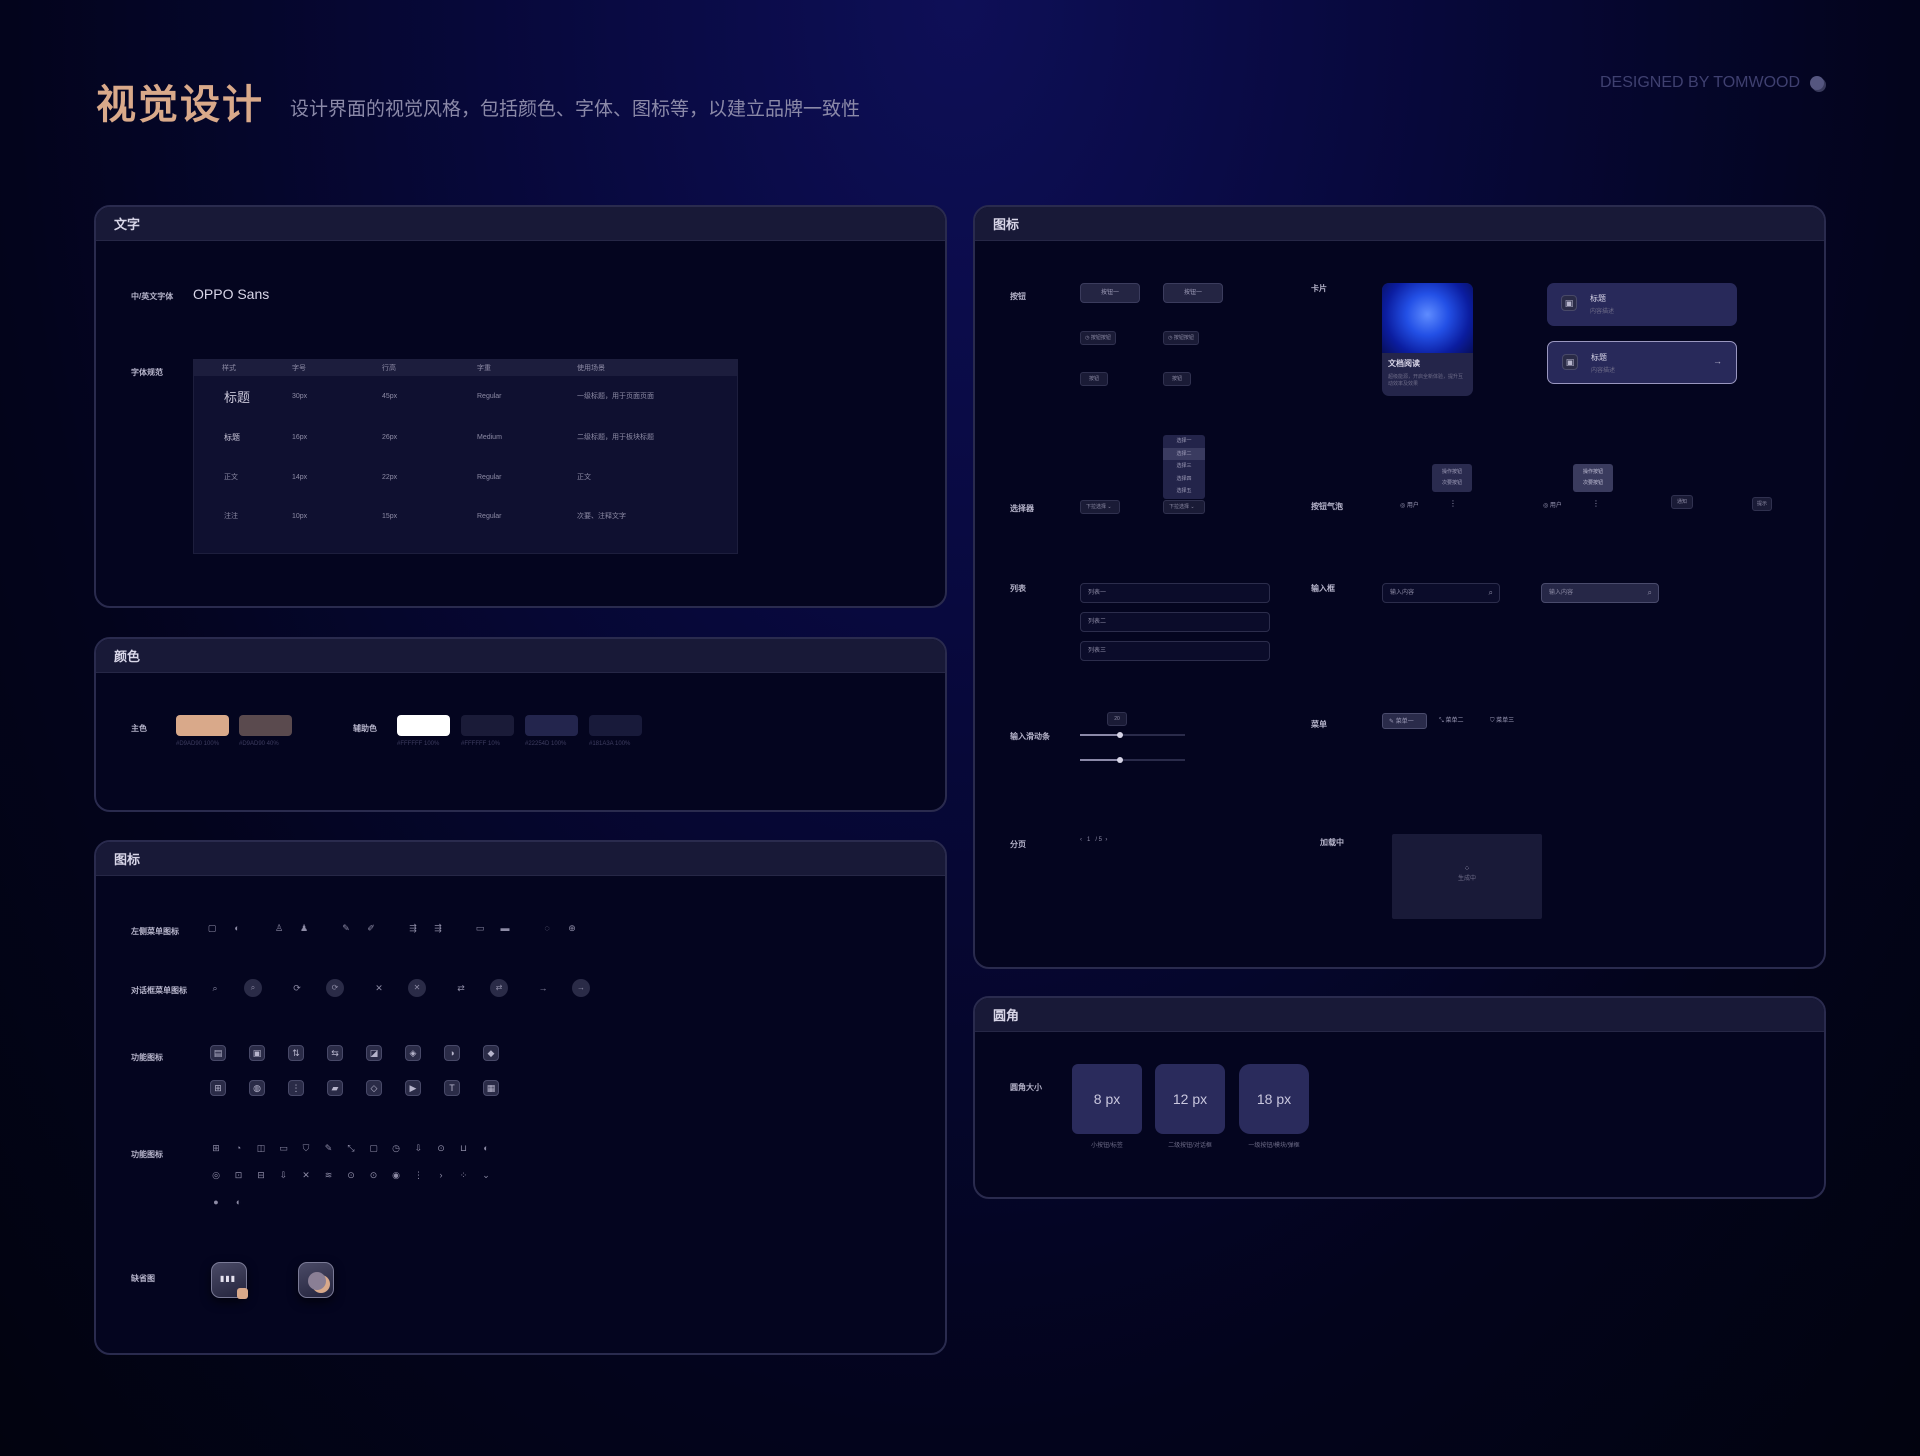 Image resolution: width=1920 pixels, height=1456 pixels. What do you see at coordinates (1404, 721) in the screenshot?
I see `menu-item-active: ✎ 菜单一` at bounding box center [1404, 721].